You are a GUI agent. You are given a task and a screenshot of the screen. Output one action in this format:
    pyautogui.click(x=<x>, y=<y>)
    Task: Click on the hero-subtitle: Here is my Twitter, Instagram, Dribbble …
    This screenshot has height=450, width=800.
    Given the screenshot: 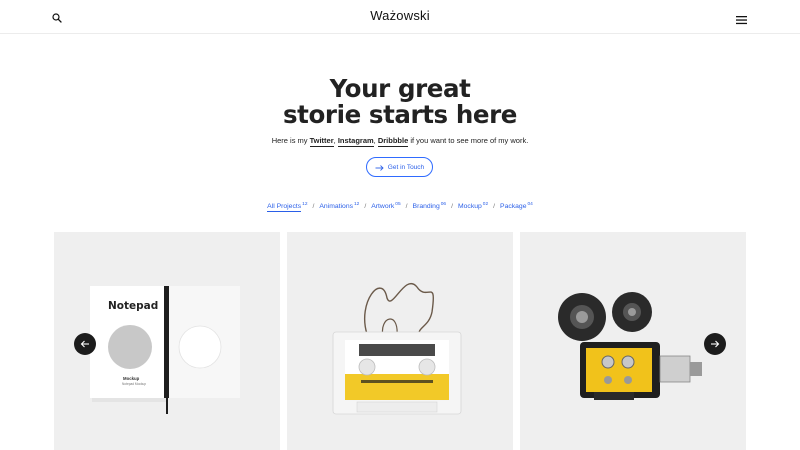 What is the action you would take?
    pyautogui.click(x=400, y=141)
    